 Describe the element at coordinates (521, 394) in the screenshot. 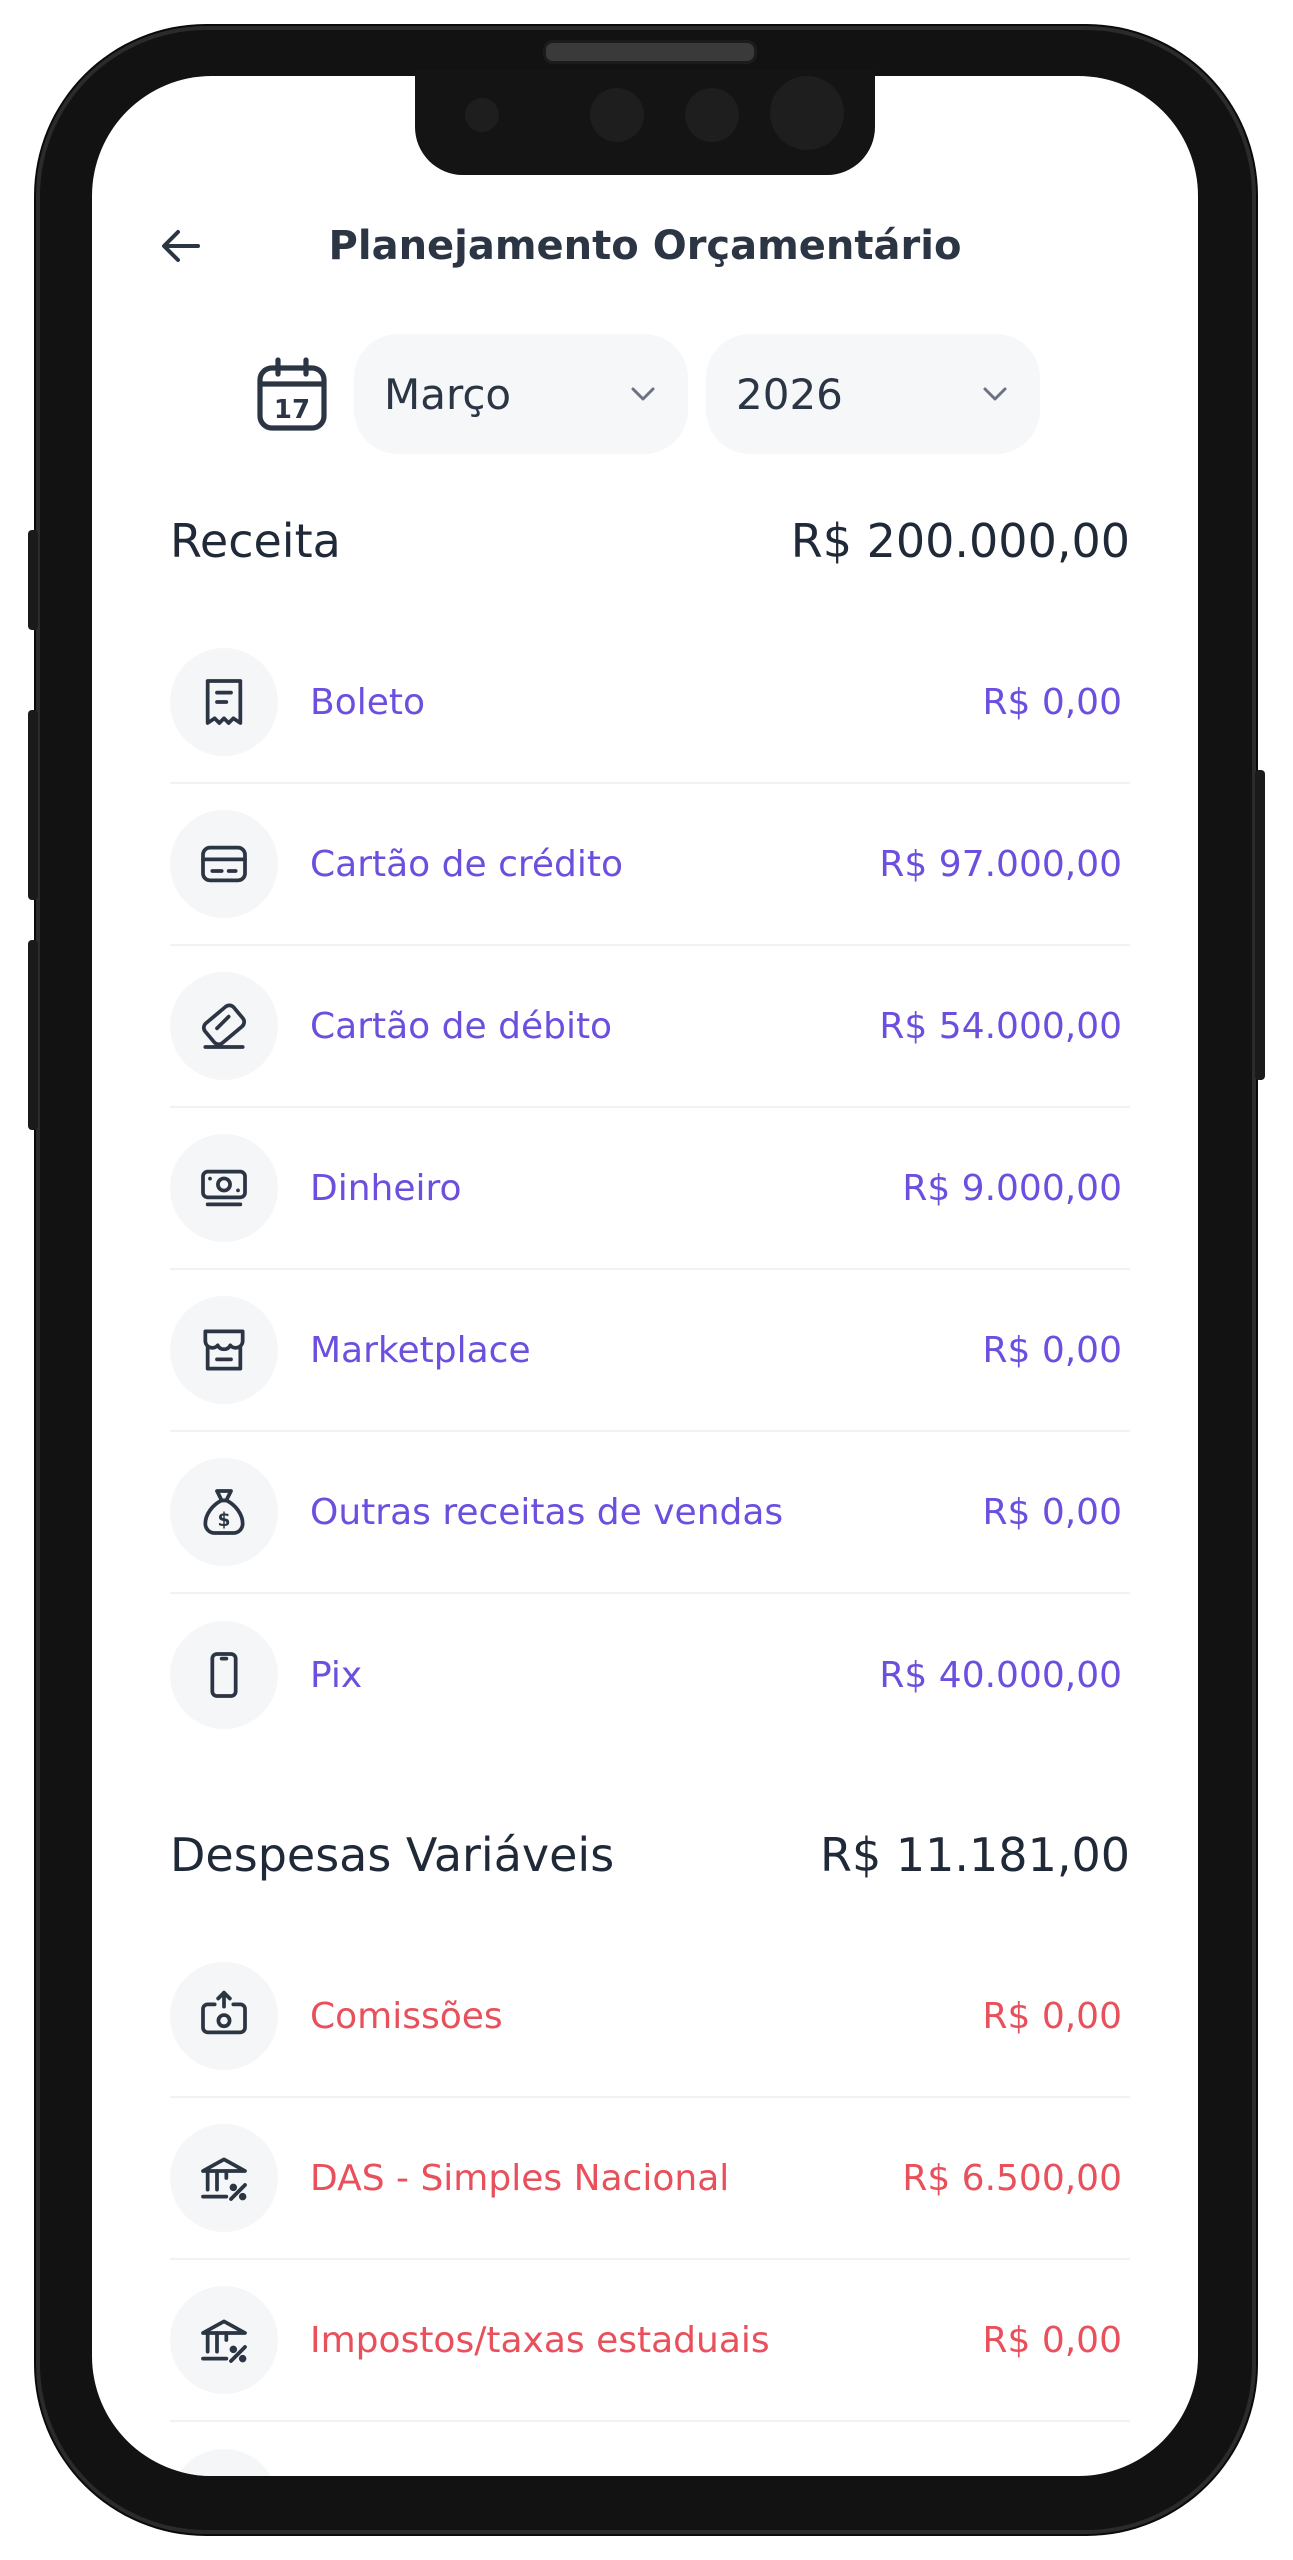

I see `month-select: Março` at that location.